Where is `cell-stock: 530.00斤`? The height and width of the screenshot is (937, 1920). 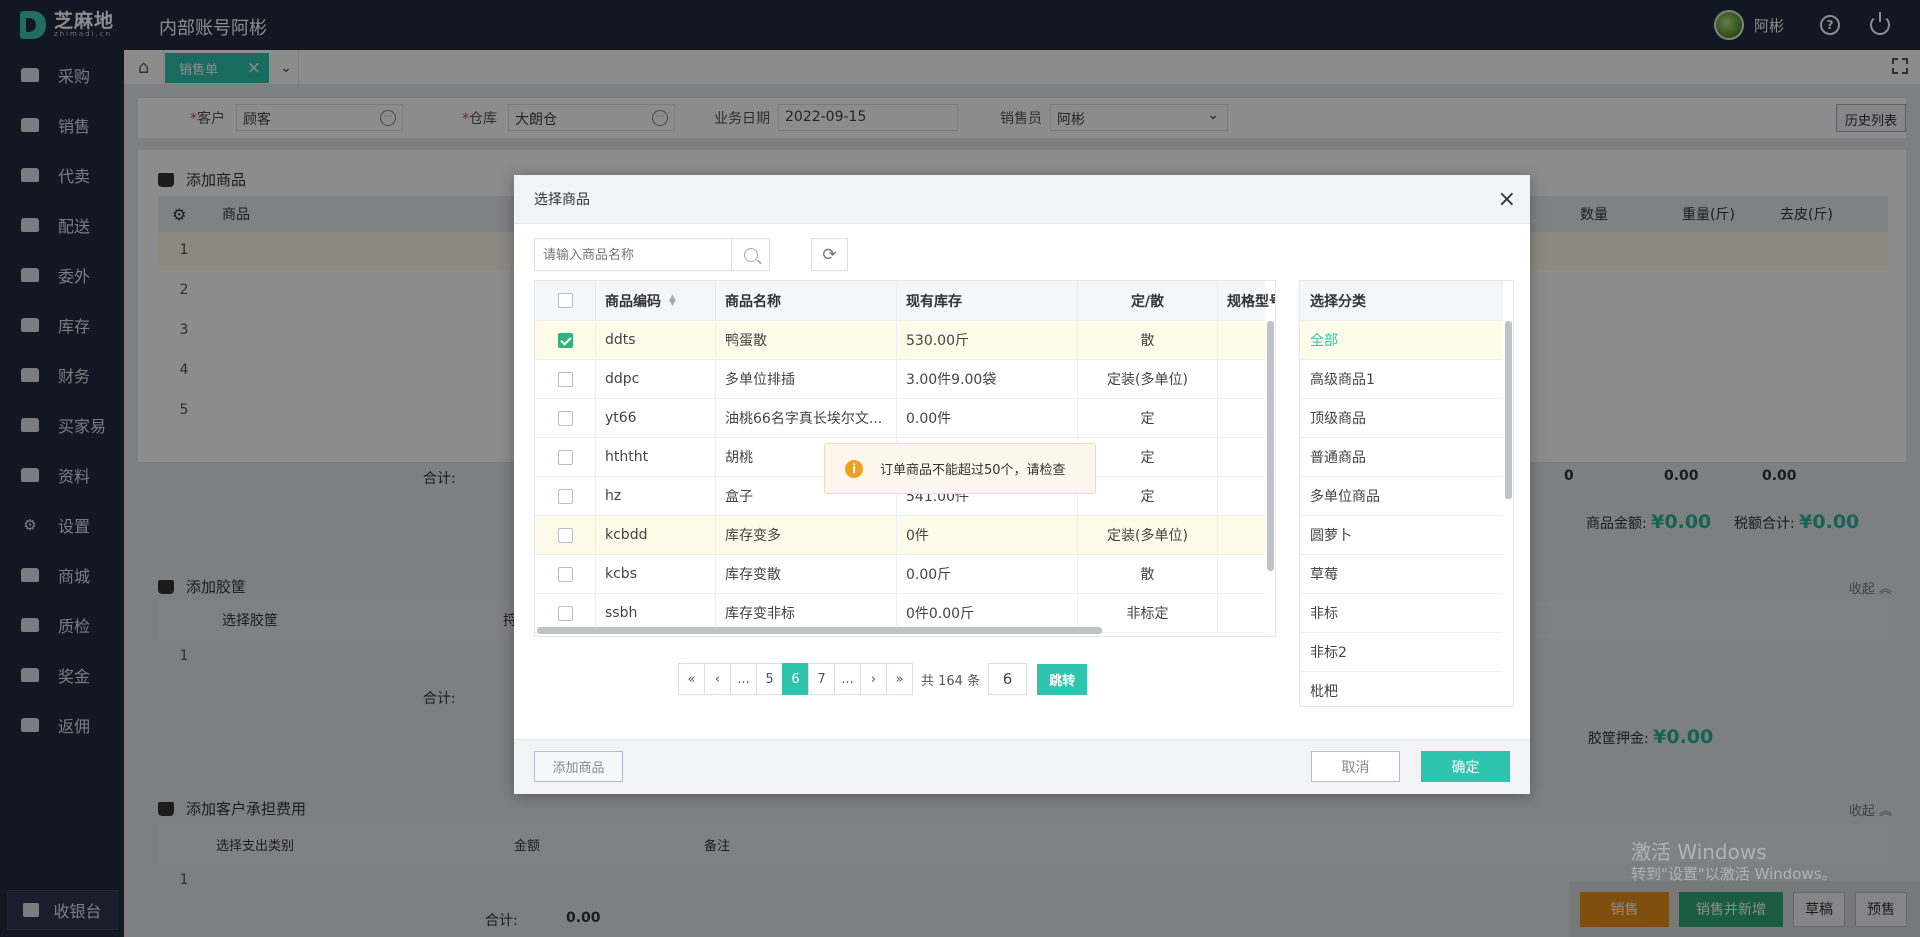 cell-stock: 530.00斤 is located at coordinates (987, 340).